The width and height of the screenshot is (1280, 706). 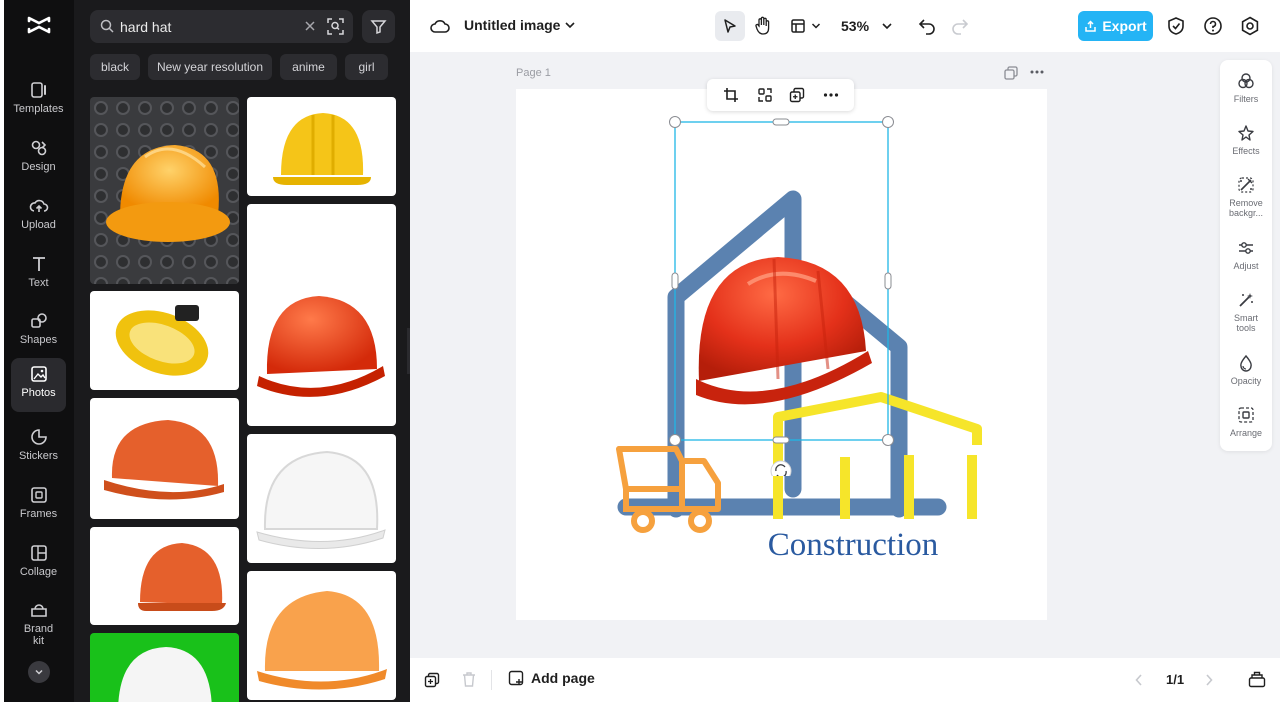 What do you see at coordinates (38, 564) in the screenshot?
I see `rail-item-collage: Collage` at bounding box center [38, 564].